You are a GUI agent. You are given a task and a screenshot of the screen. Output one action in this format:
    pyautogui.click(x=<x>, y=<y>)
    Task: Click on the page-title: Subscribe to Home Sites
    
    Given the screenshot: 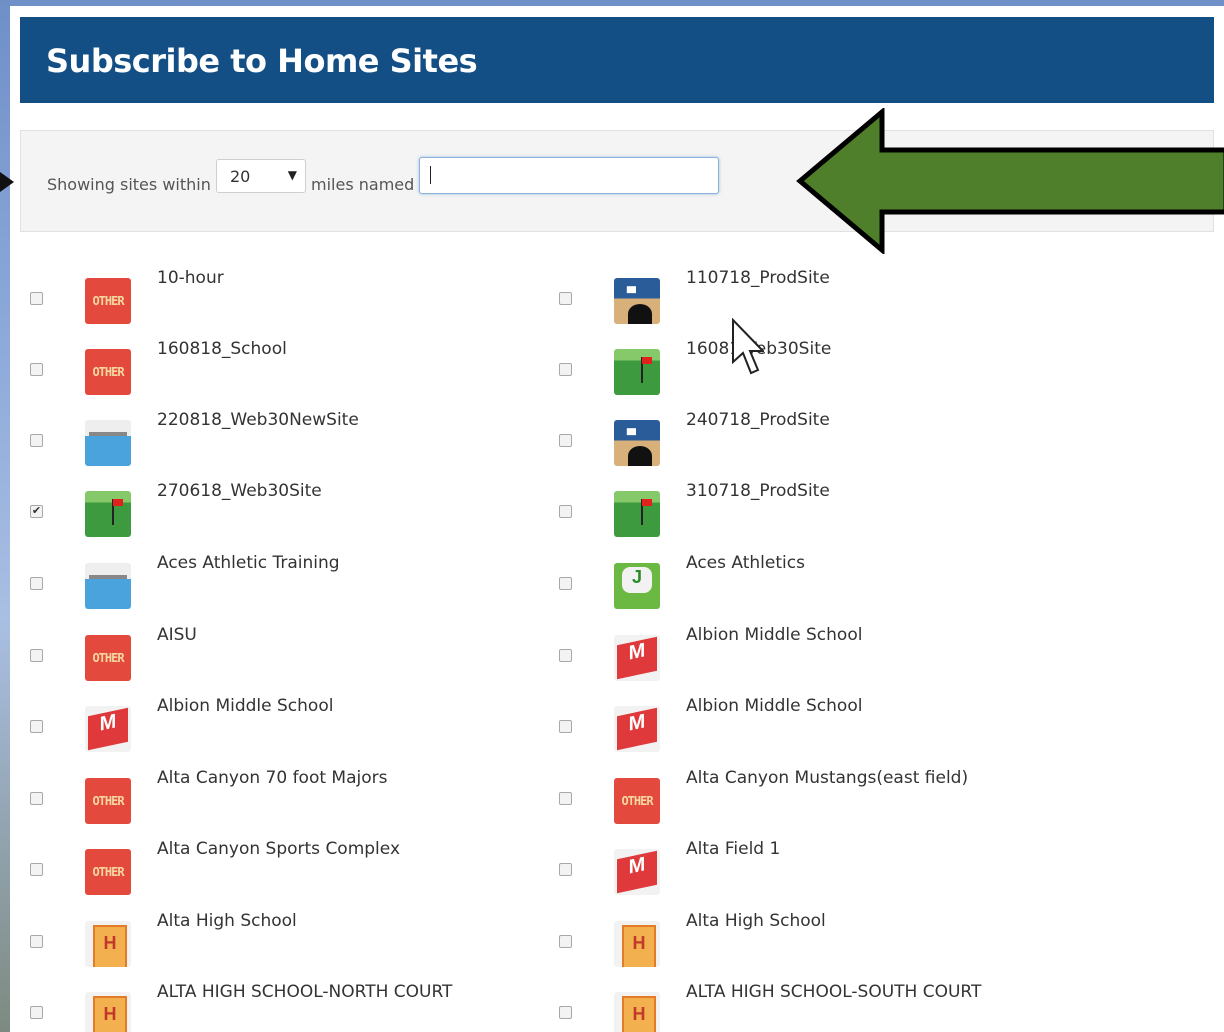 What is the action you would take?
    pyautogui.click(x=617, y=60)
    